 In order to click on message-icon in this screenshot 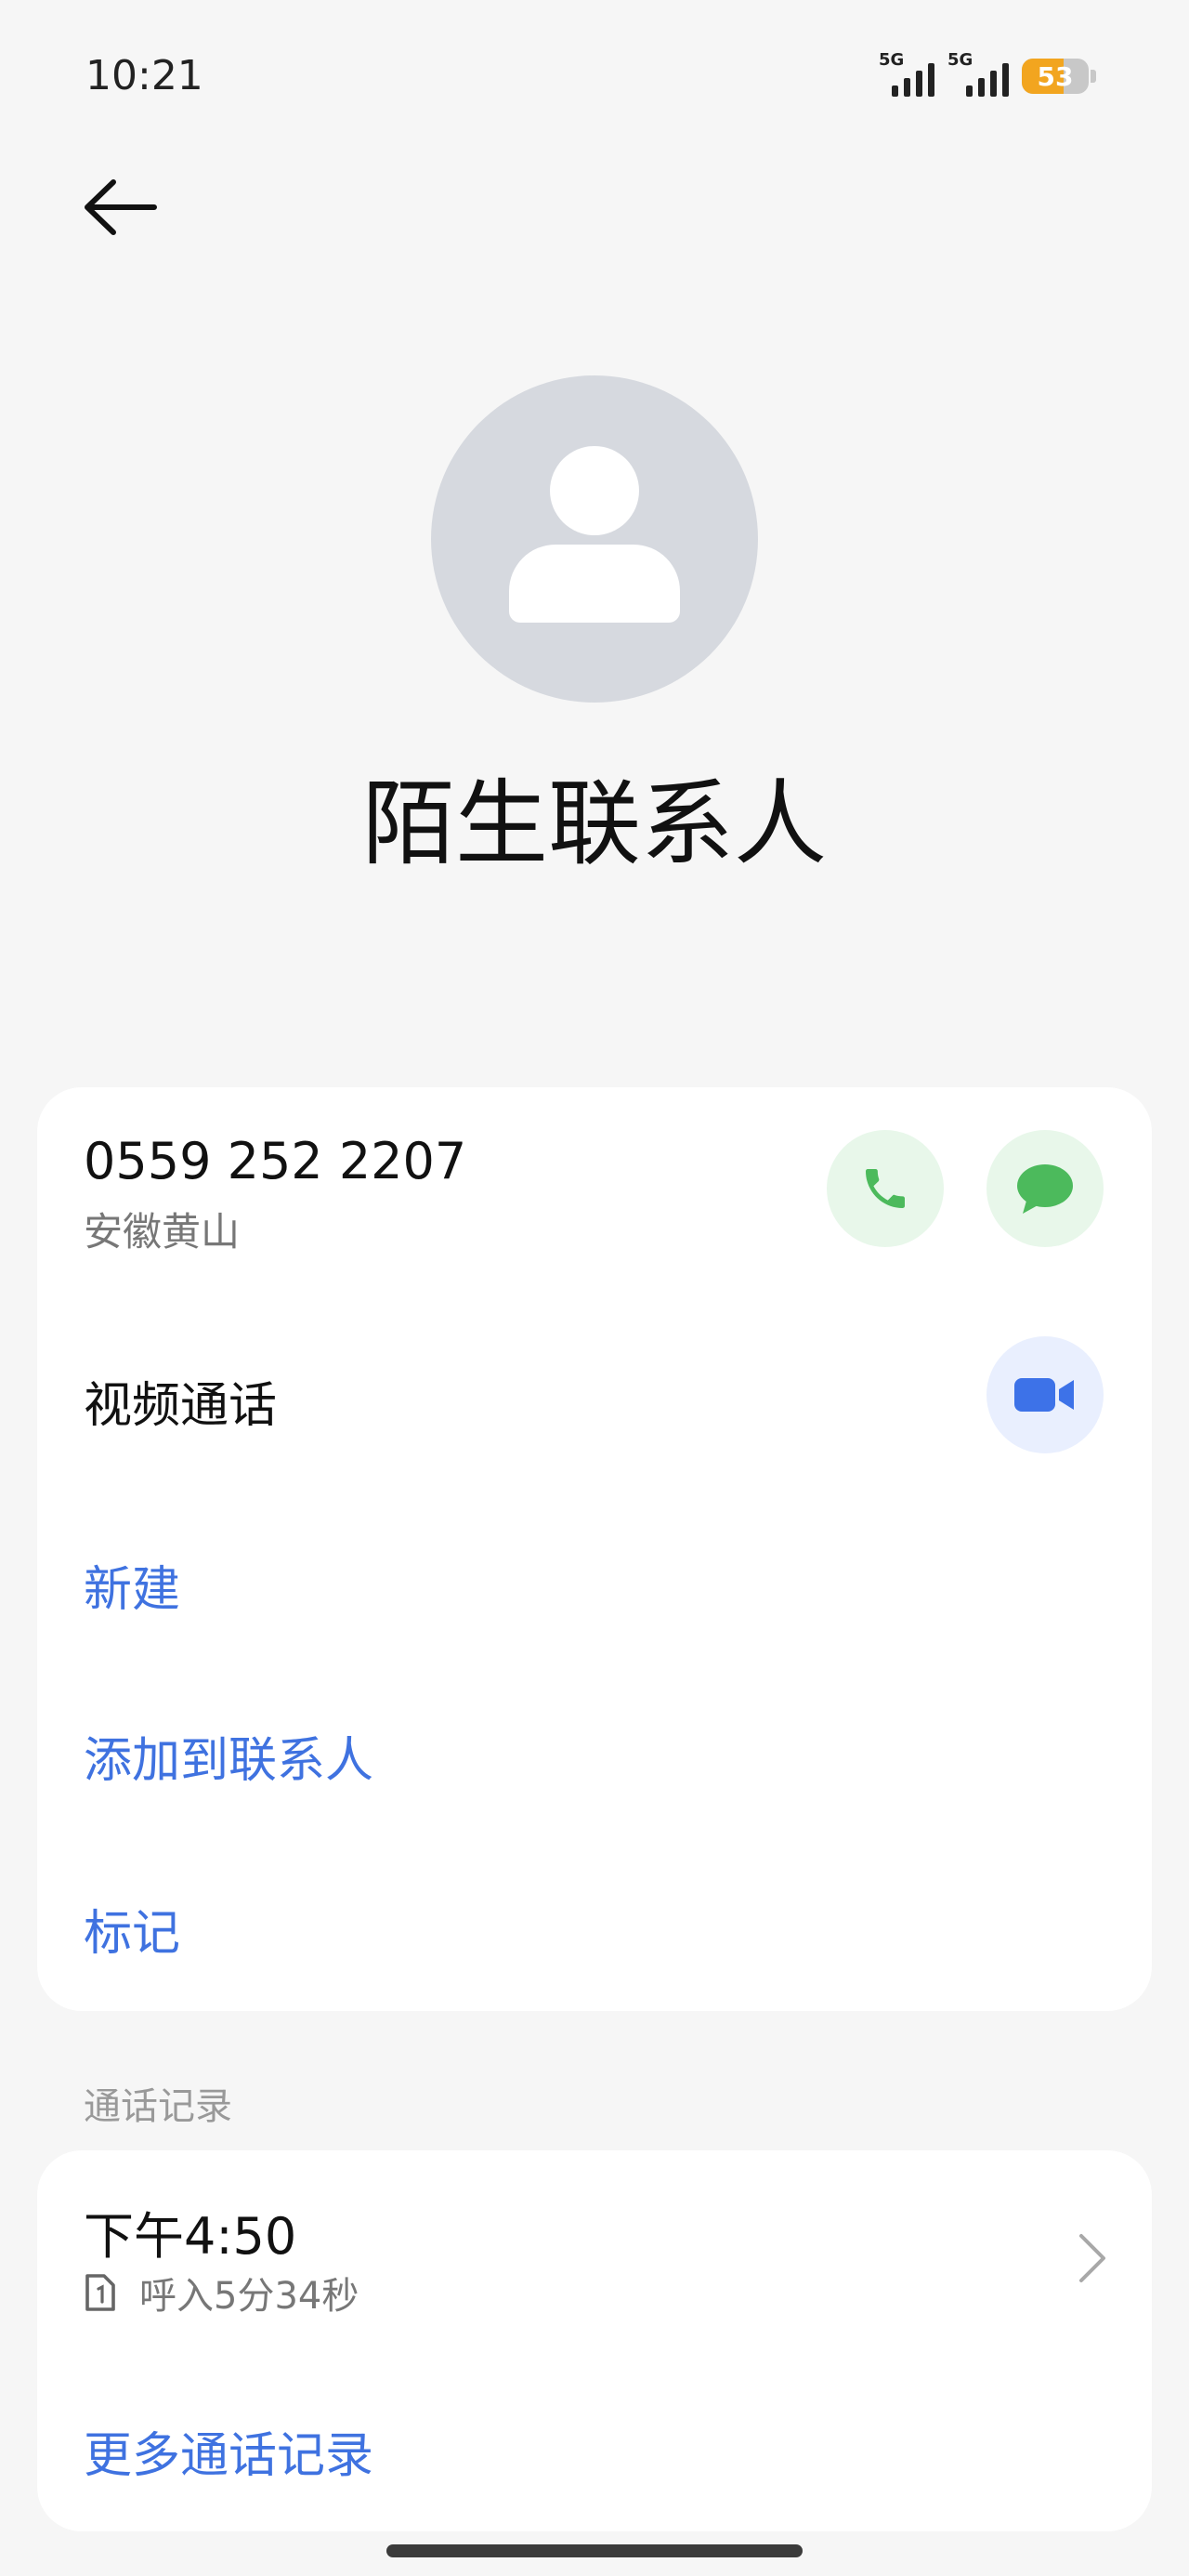, I will do `click(1045, 1189)`.